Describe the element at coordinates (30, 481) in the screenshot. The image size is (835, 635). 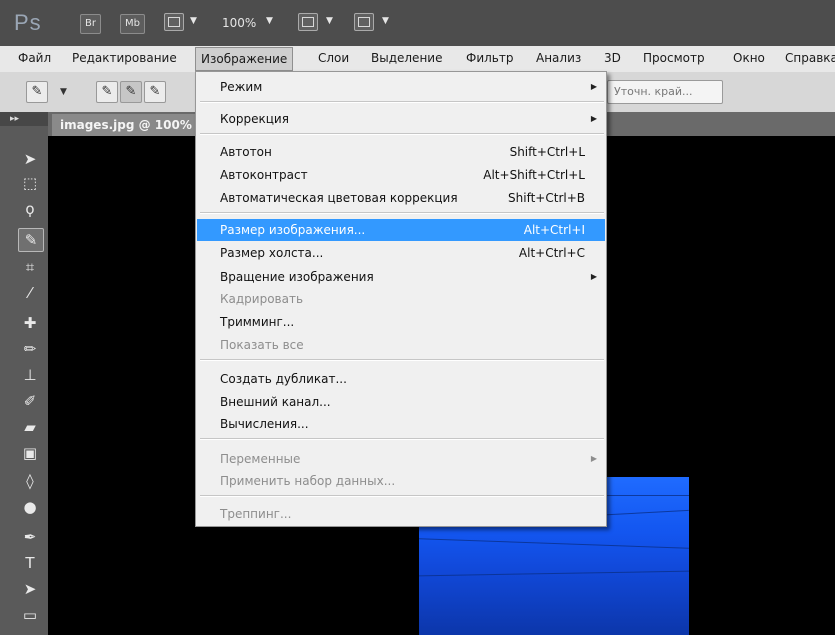
I see `blur-icon: ◊` at that location.